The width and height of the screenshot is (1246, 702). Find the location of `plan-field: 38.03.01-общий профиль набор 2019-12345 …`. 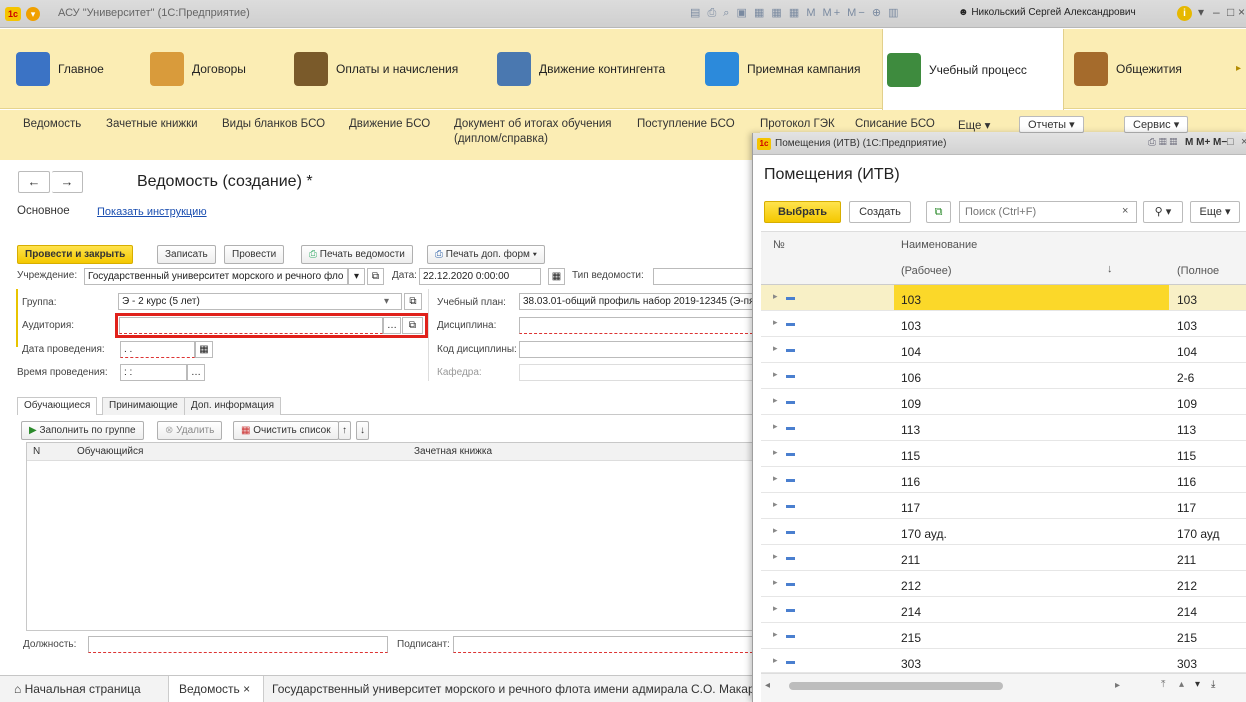

plan-field: 38.03.01-общий профиль набор 2019-12345 … is located at coordinates (636, 301).